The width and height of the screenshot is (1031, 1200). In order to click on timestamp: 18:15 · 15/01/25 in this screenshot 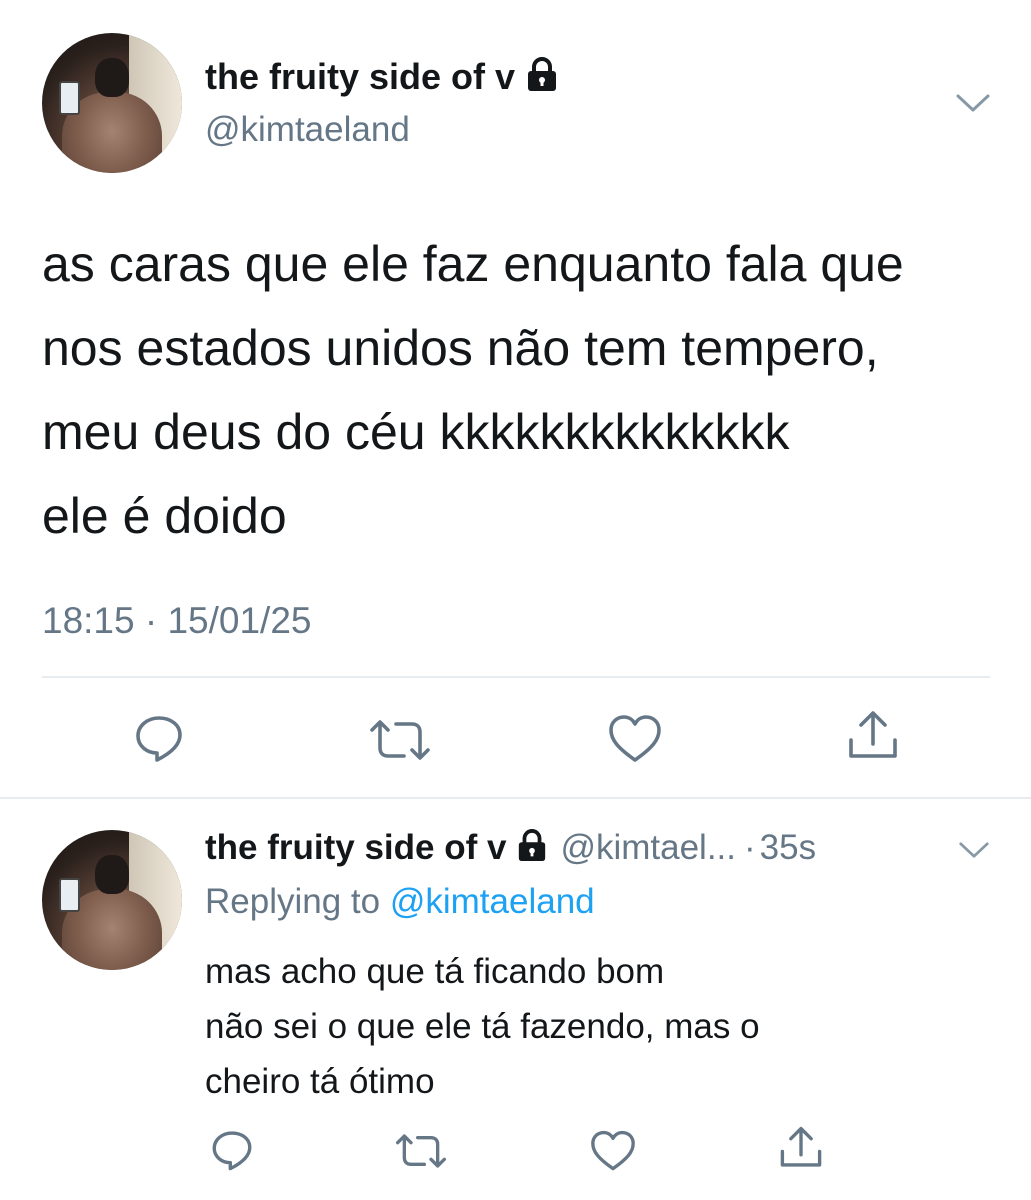, I will do `click(177, 621)`.